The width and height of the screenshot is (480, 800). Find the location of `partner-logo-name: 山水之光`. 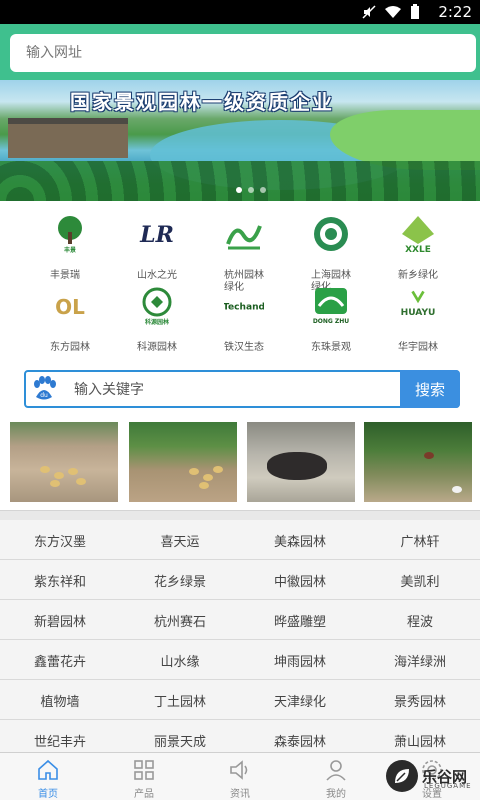

partner-logo-name: 山水之光 is located at coordinates (157, 275).